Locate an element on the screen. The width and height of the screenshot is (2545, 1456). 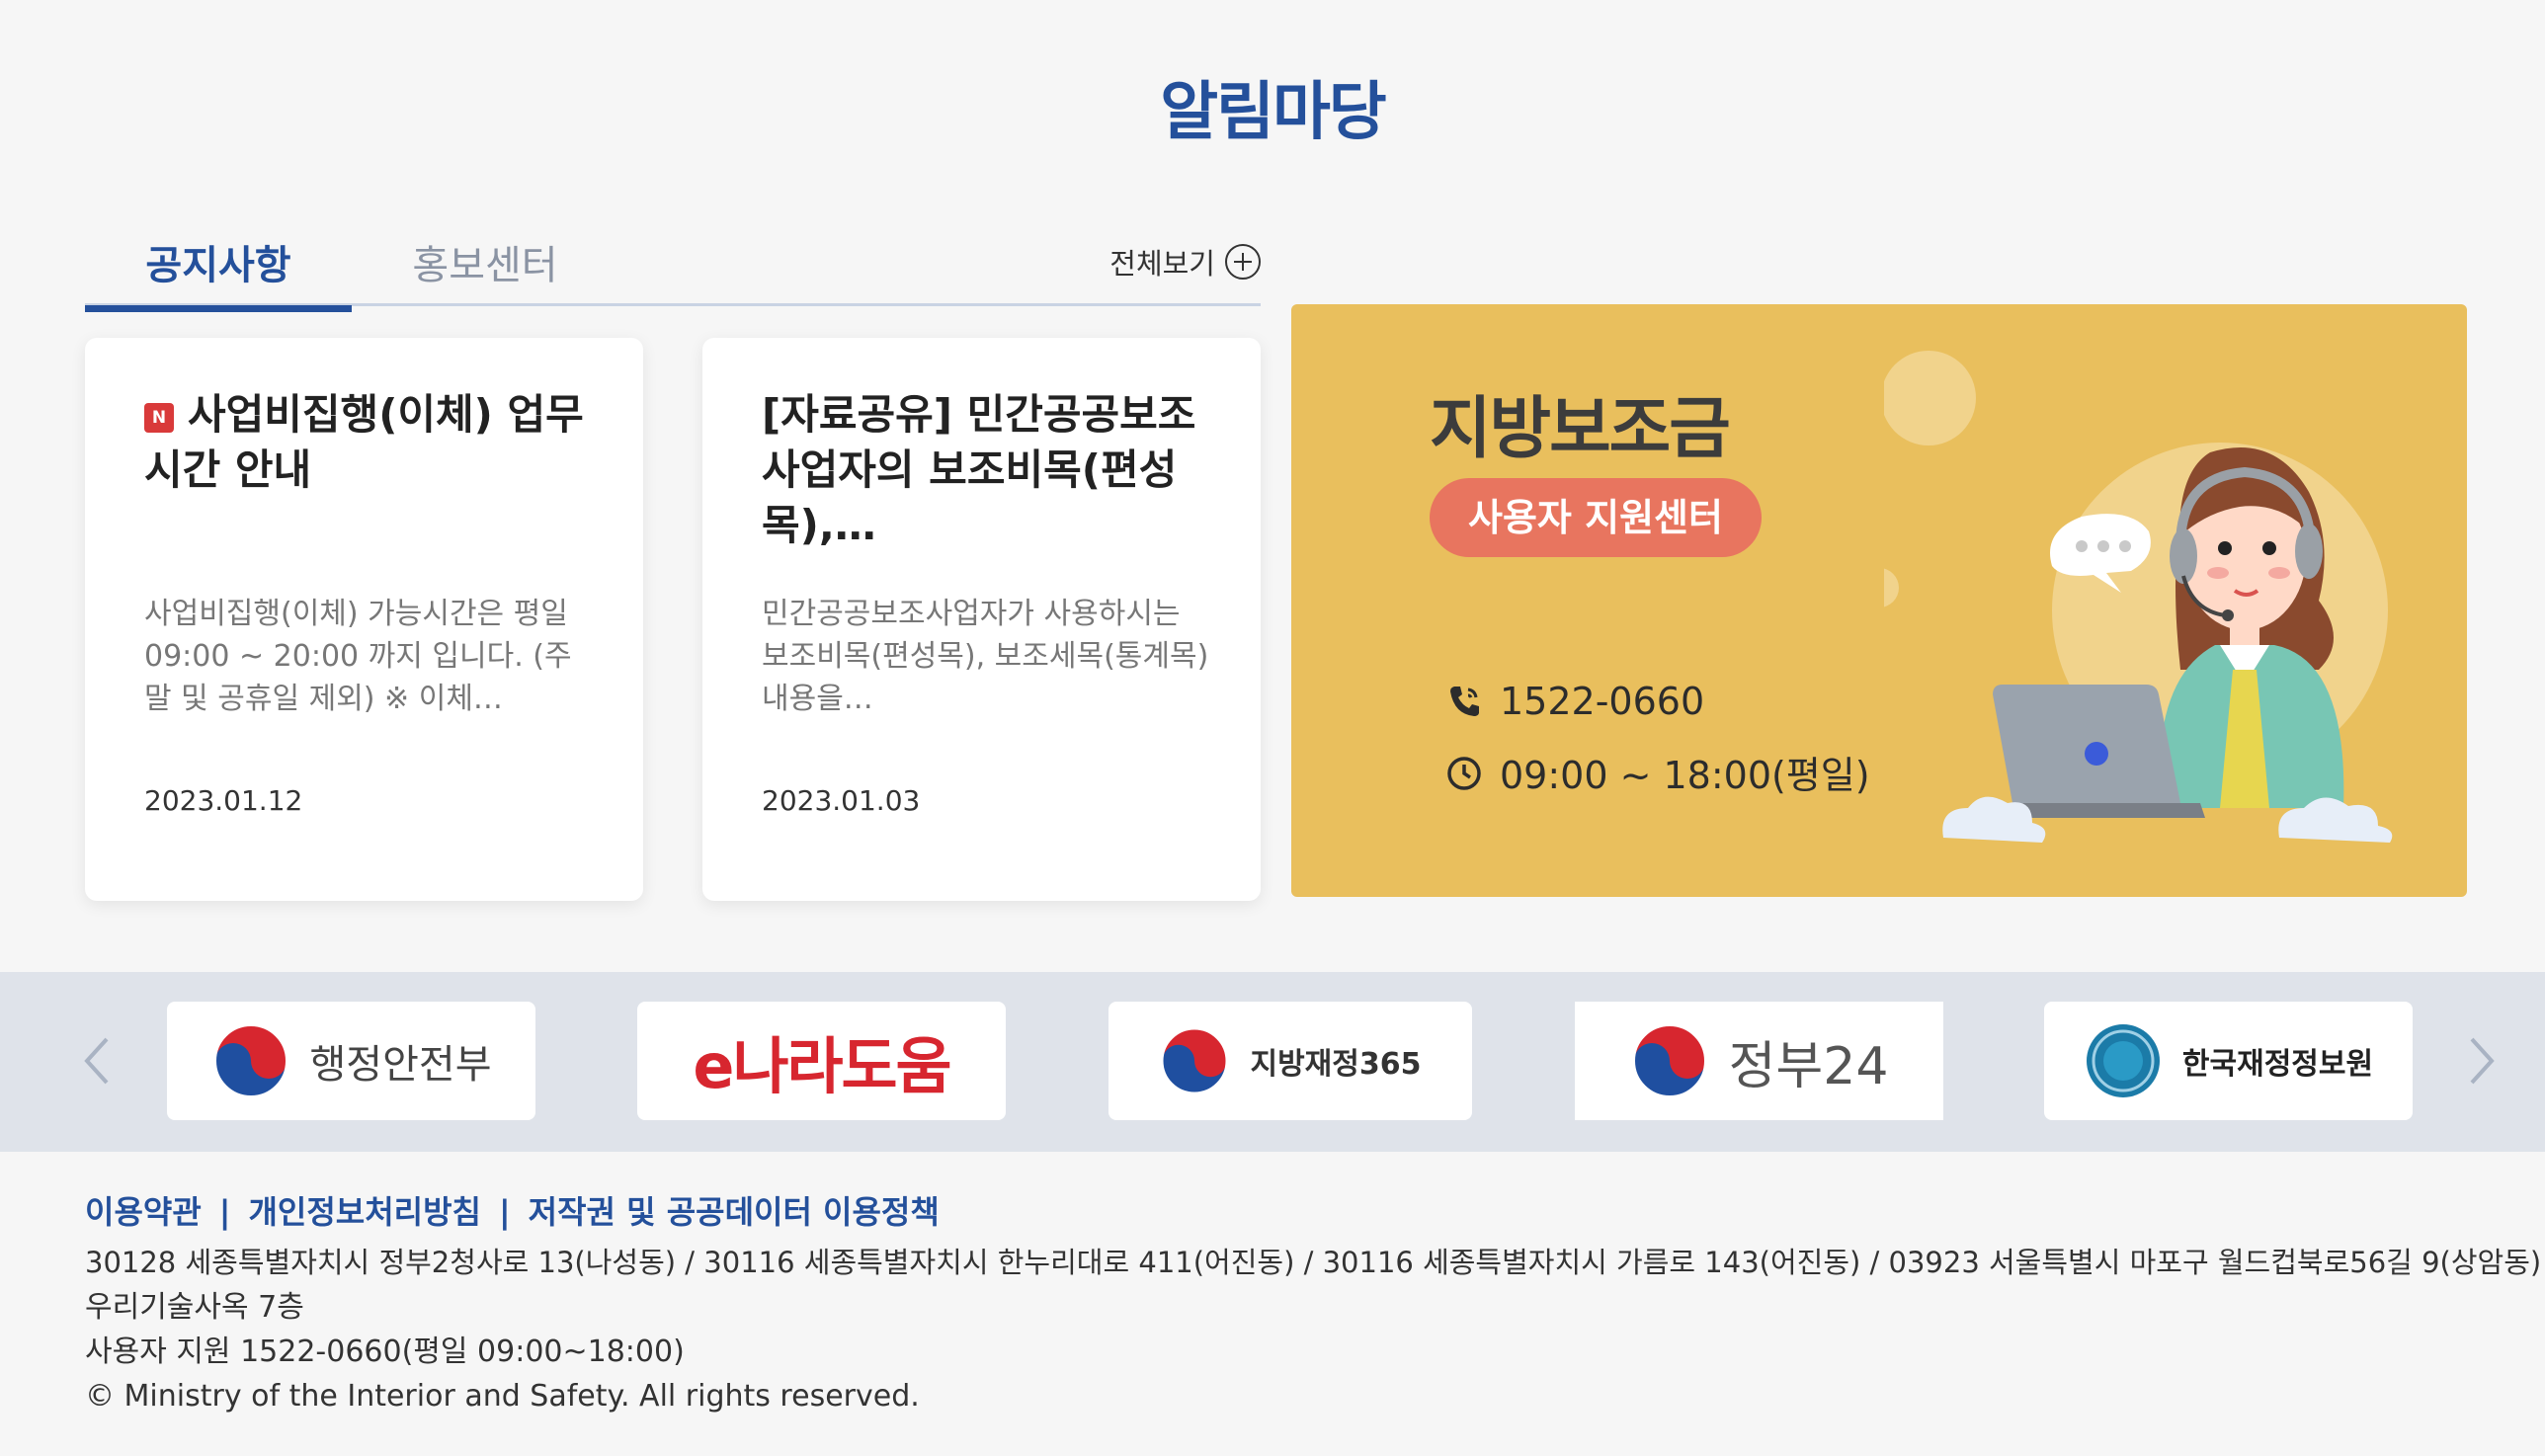
footer-link-copyright-policy: 저작권 및 공공데이터 이용정책 is located at coordinates (734, 1212).